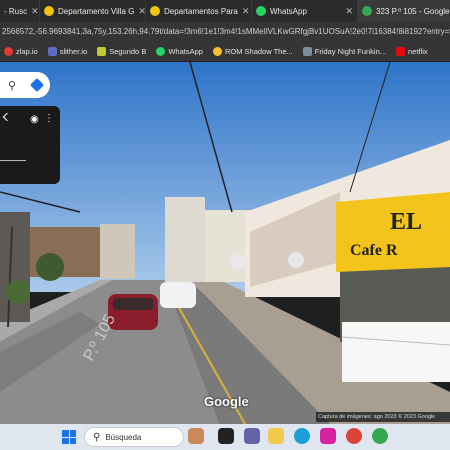 This screenshot has height=450, width=450. What do you see at coordinates (302, 436) in the screenshot?
I see `edge-icon` at bounding box center [302, 436].